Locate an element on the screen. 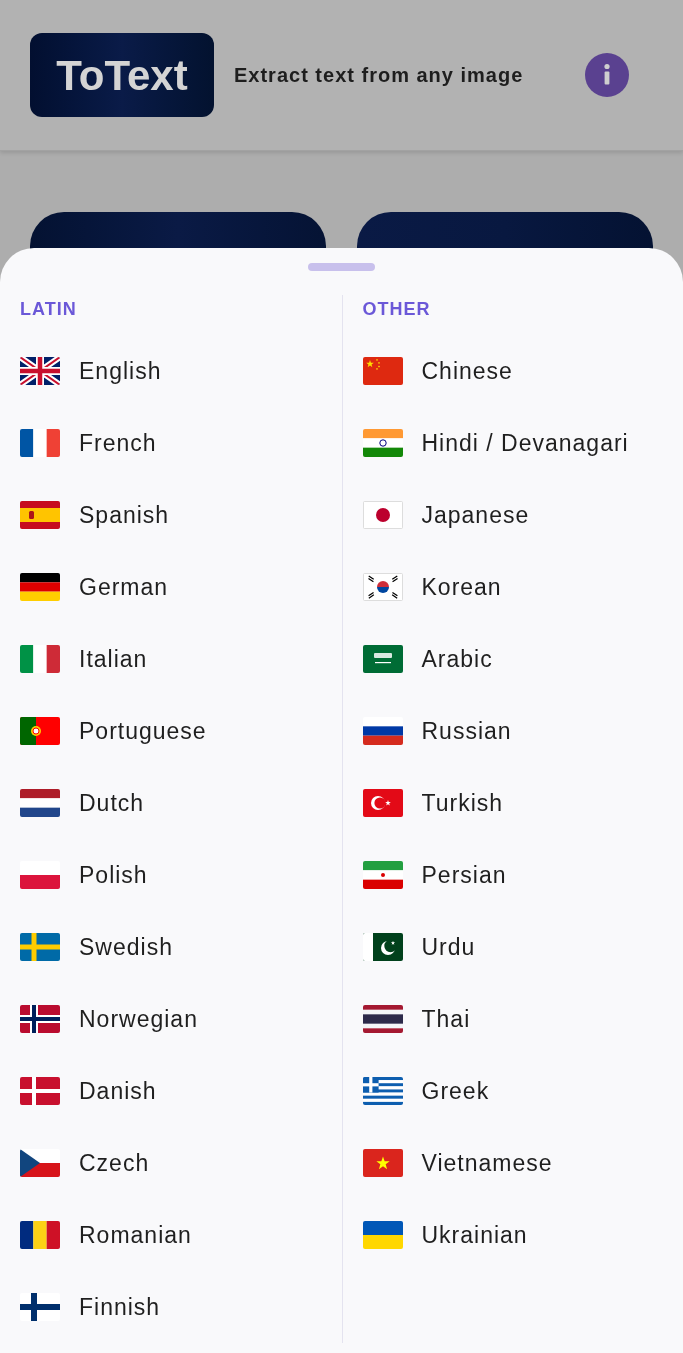 This screenshot has height=1353, width=683. language-option: Ukrainian is located at coordinates (522, 1235).